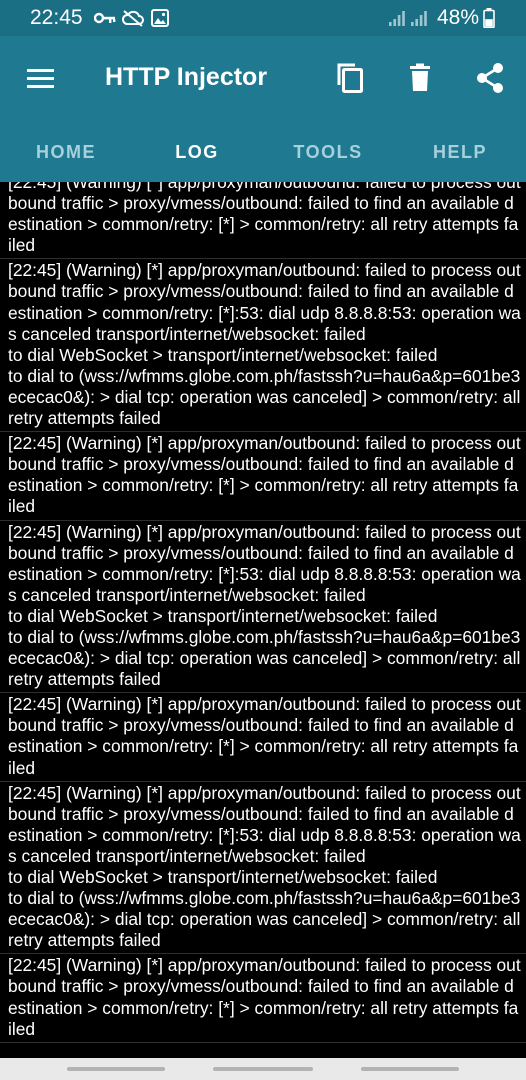 The width and height of the screenshot is (526, 1080). What do you see at coordinates (460, 157) in the screenshot?
I see `tab-help: HELP` at bounding box center [460, 157].